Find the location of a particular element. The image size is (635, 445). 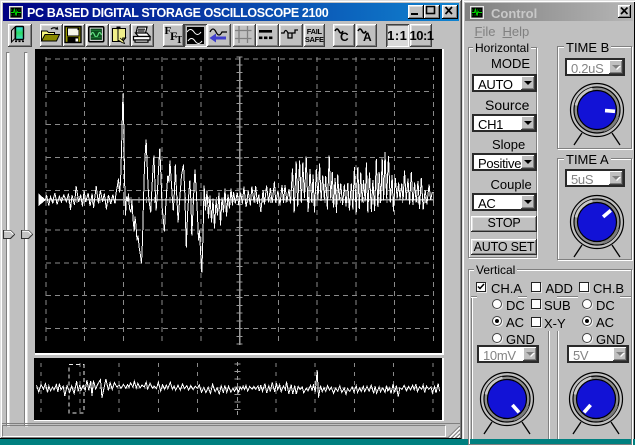

svg-text: C is located at coordinates (344, 37).